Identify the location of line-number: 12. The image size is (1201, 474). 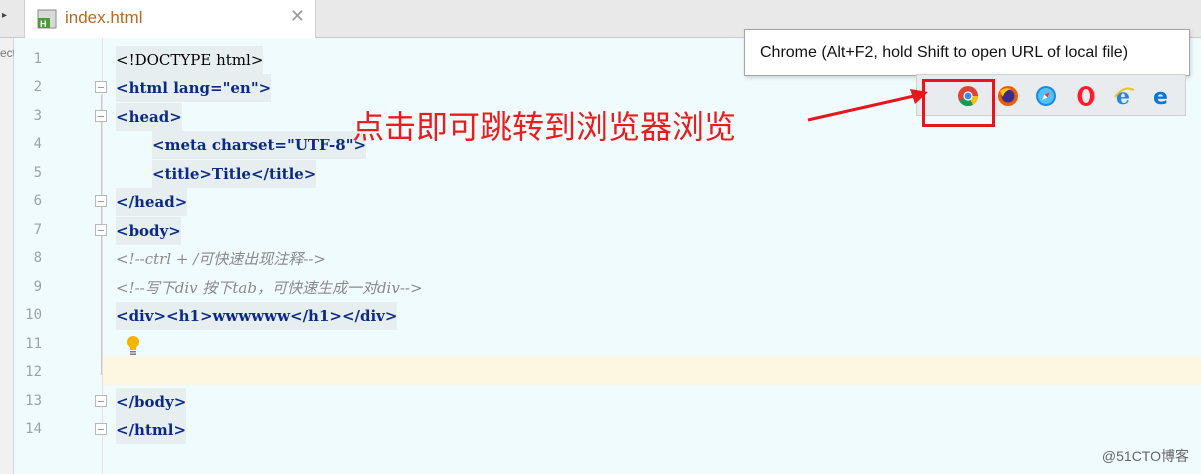
(33, 372).